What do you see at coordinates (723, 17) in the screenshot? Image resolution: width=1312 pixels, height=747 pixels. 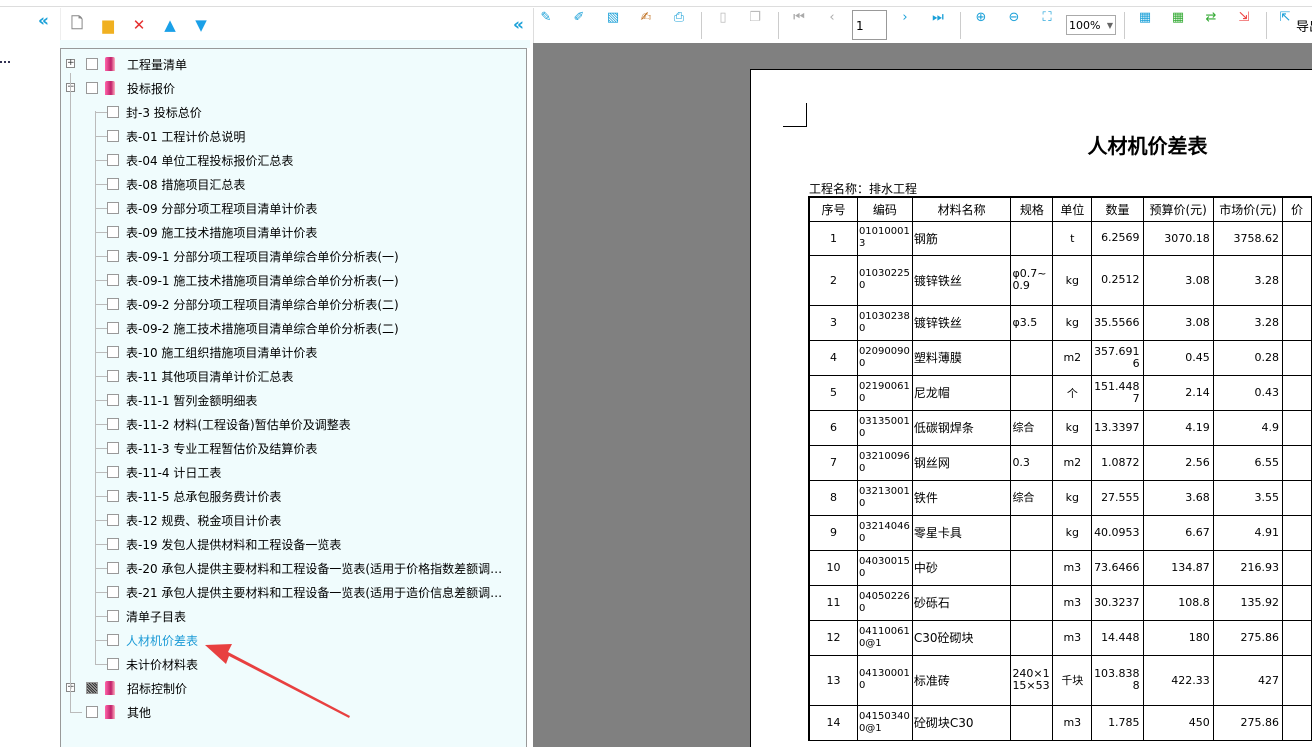 I see `single-page-icon: ▯` at bounding box center [723, 17].